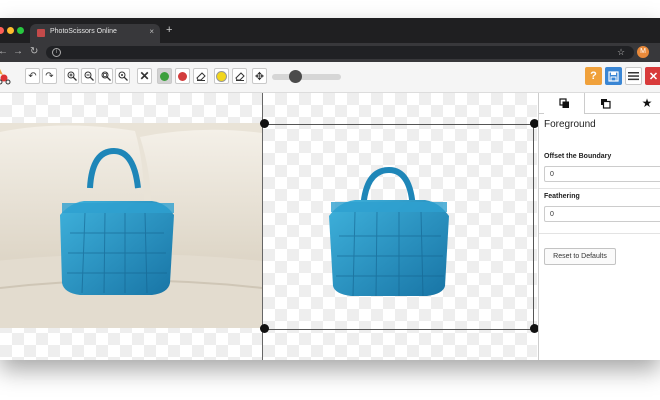 This screenshot has width=660, height=400. Describe the element at coordinates (306, 77) in the screenshot. I see `brush-size-slider` at that location.